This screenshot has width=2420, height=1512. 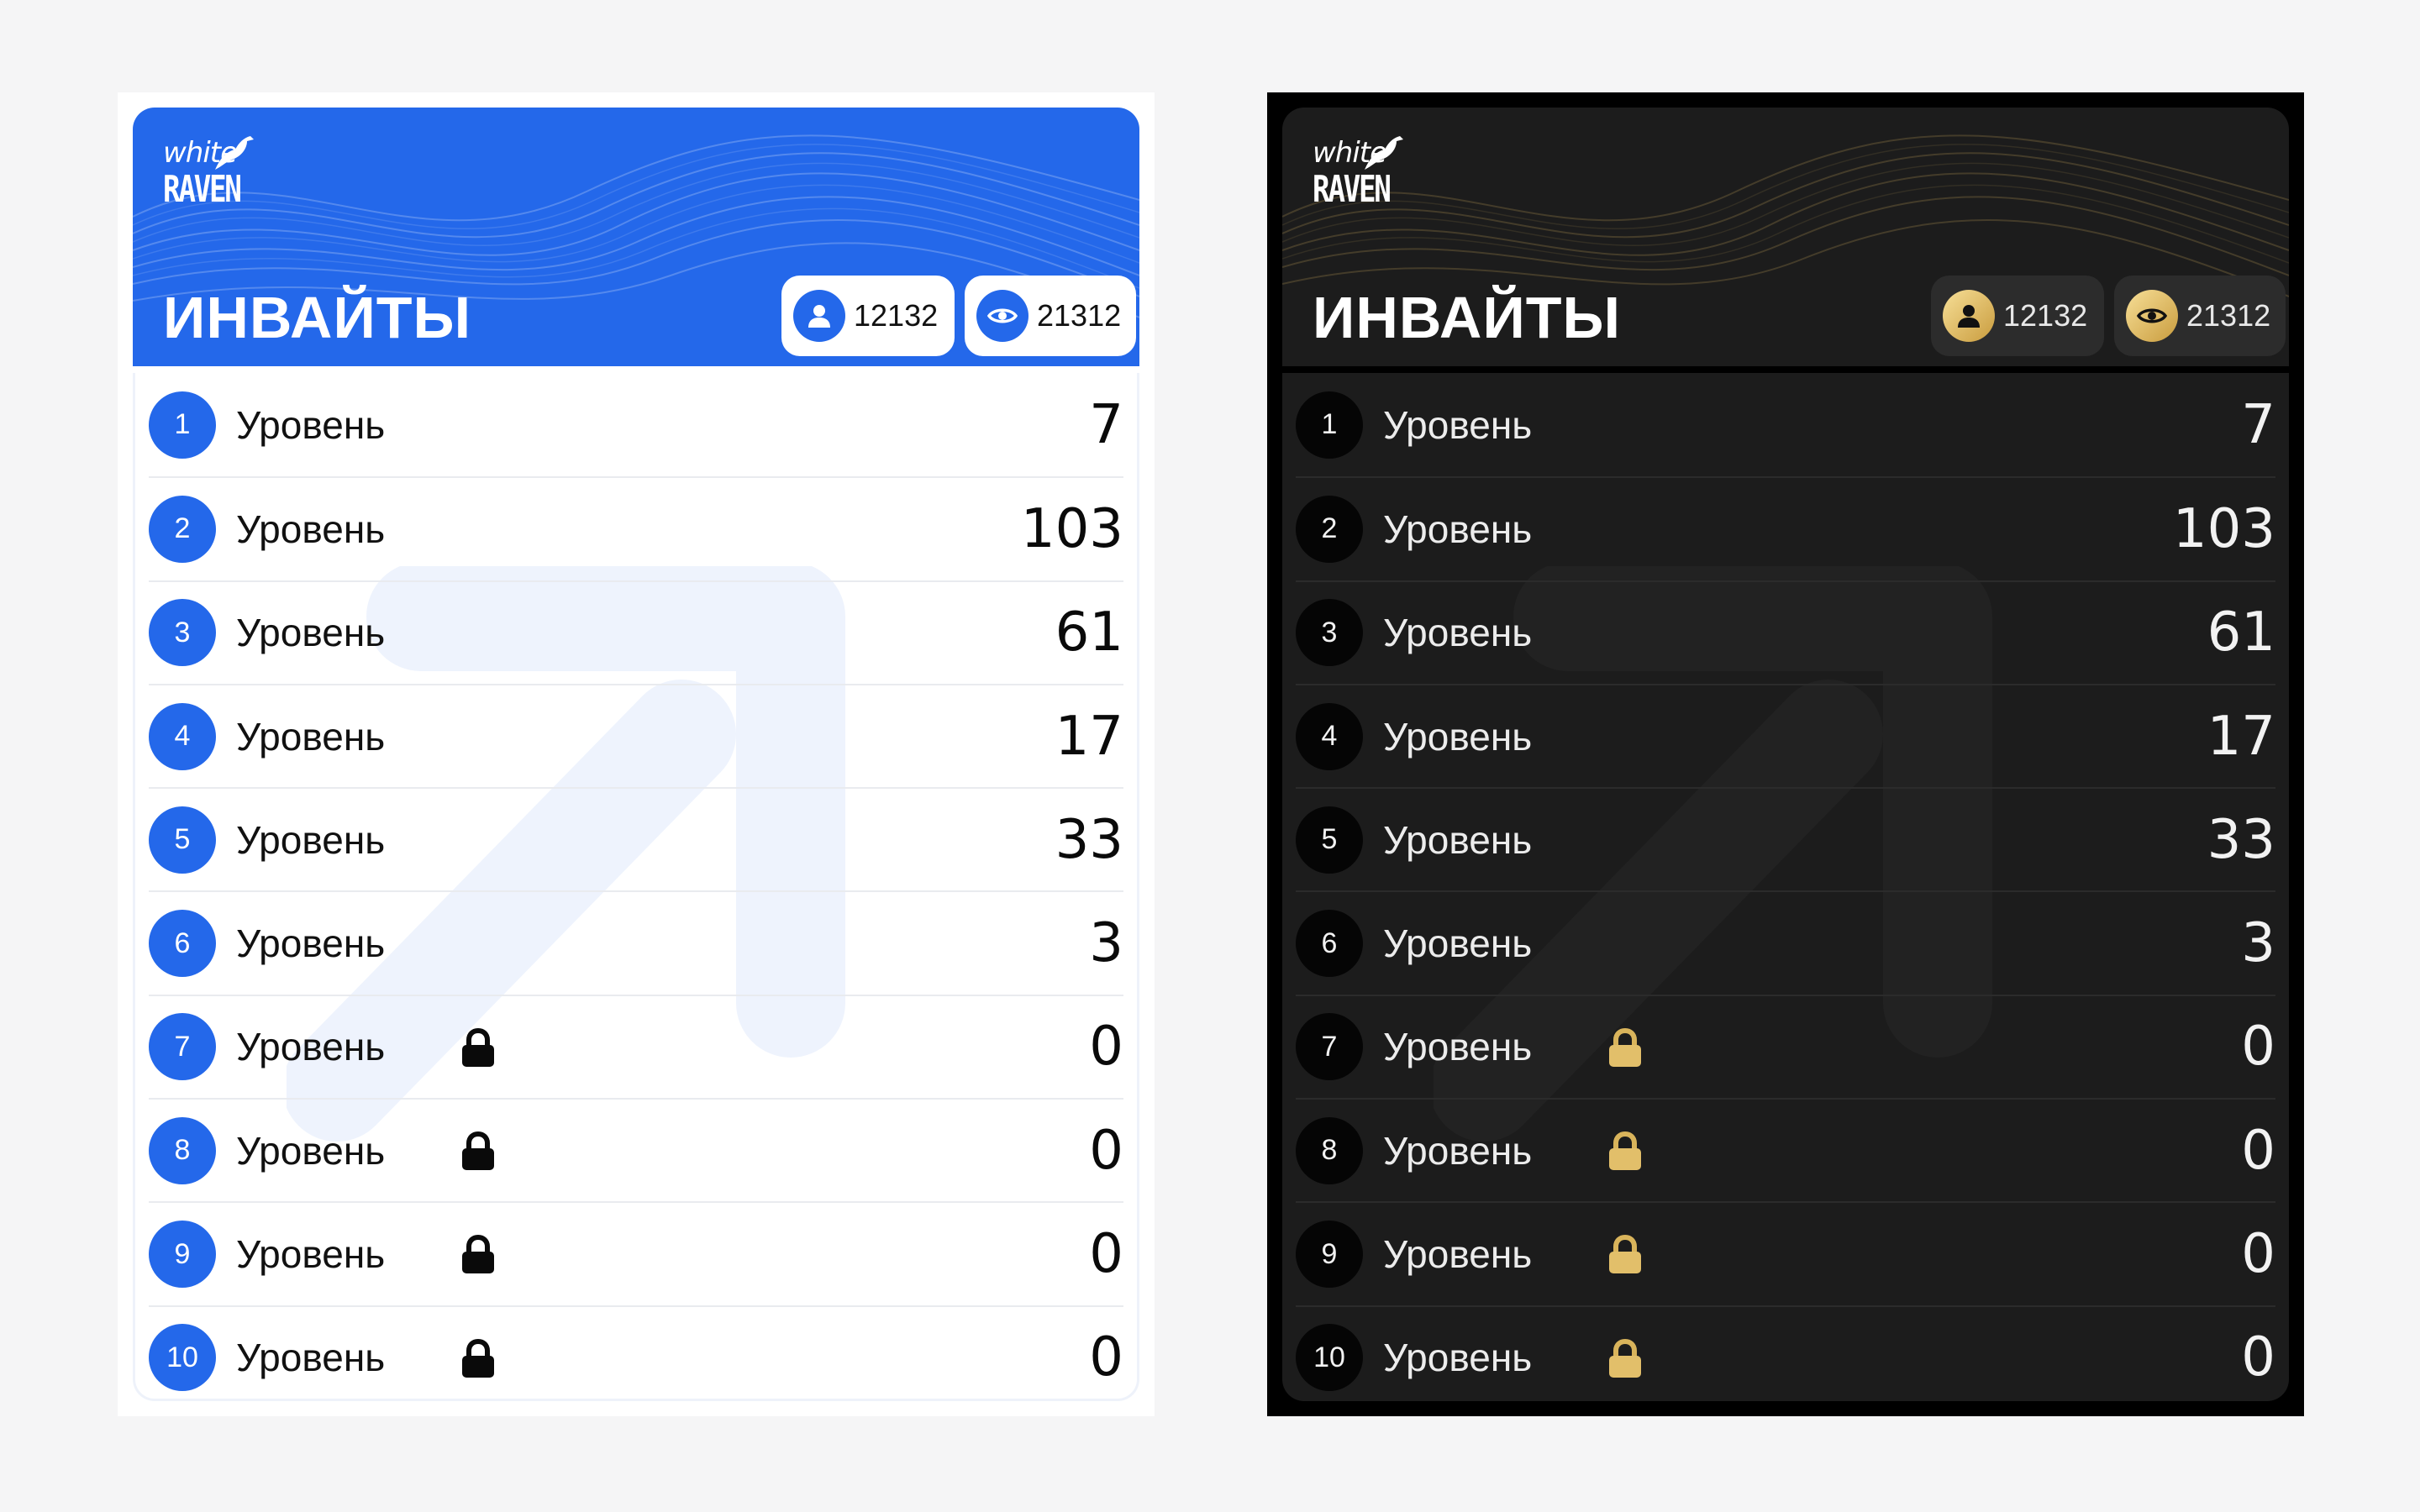 I want to click on level-number-badge: 2, so click(x=1329, y=529).